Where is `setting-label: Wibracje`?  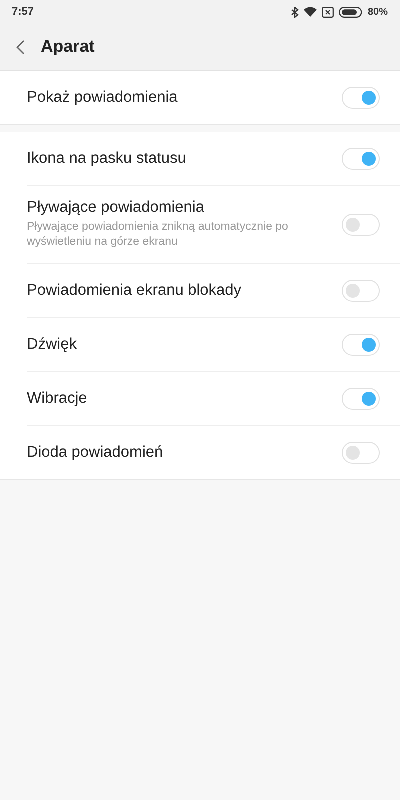 setting-label: Wibracje is located at coordinates (57, 399).